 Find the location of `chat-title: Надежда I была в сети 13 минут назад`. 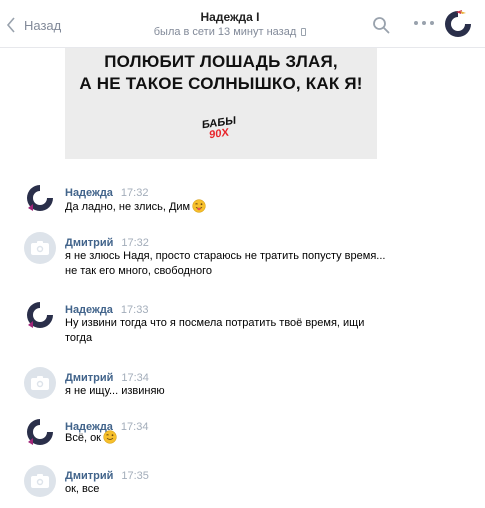

chat-title: Надежда I была в сети 13 минут назад is located at coordinates (230, 24).